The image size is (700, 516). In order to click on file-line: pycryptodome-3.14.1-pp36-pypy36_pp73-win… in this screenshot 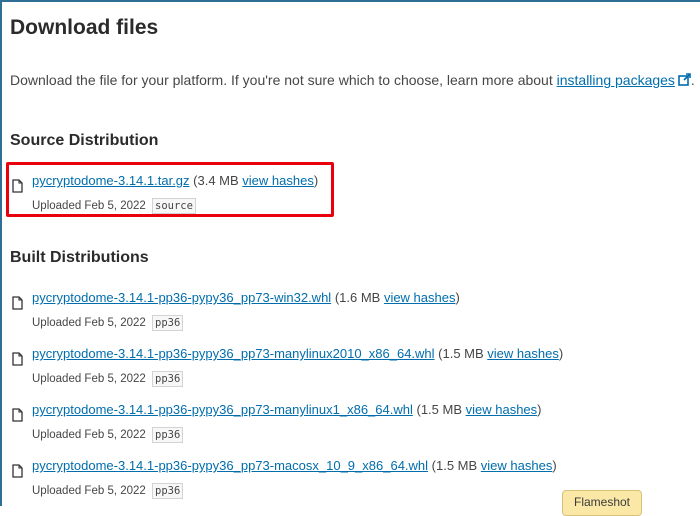, I will do `click(246, 297)`.